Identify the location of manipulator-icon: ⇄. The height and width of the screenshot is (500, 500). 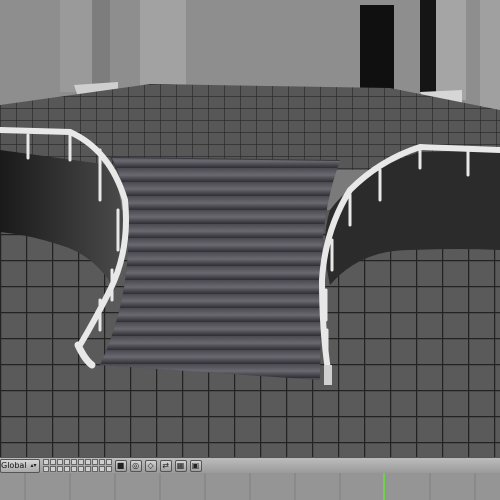
(165, 465).